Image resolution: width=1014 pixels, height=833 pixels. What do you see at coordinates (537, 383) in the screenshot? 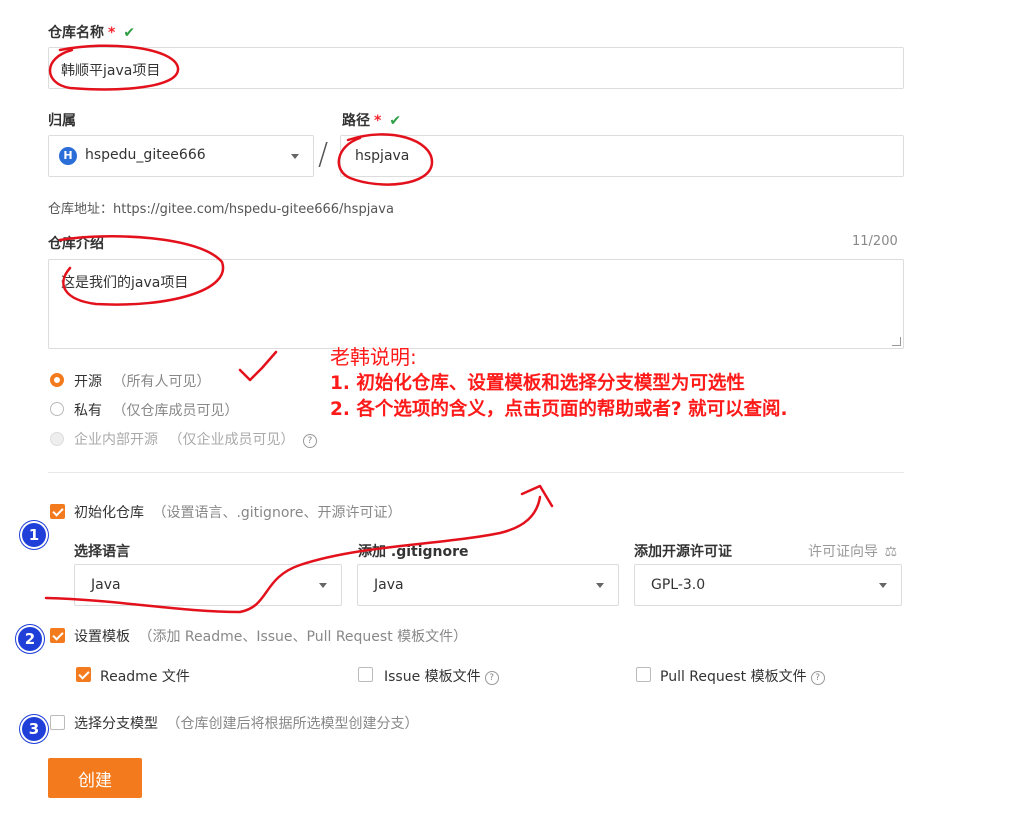
I see `annotation-line-1: 1. 初始化仓库、设置模板和选择分支模型为可选性` at bounding box center [537, 383].